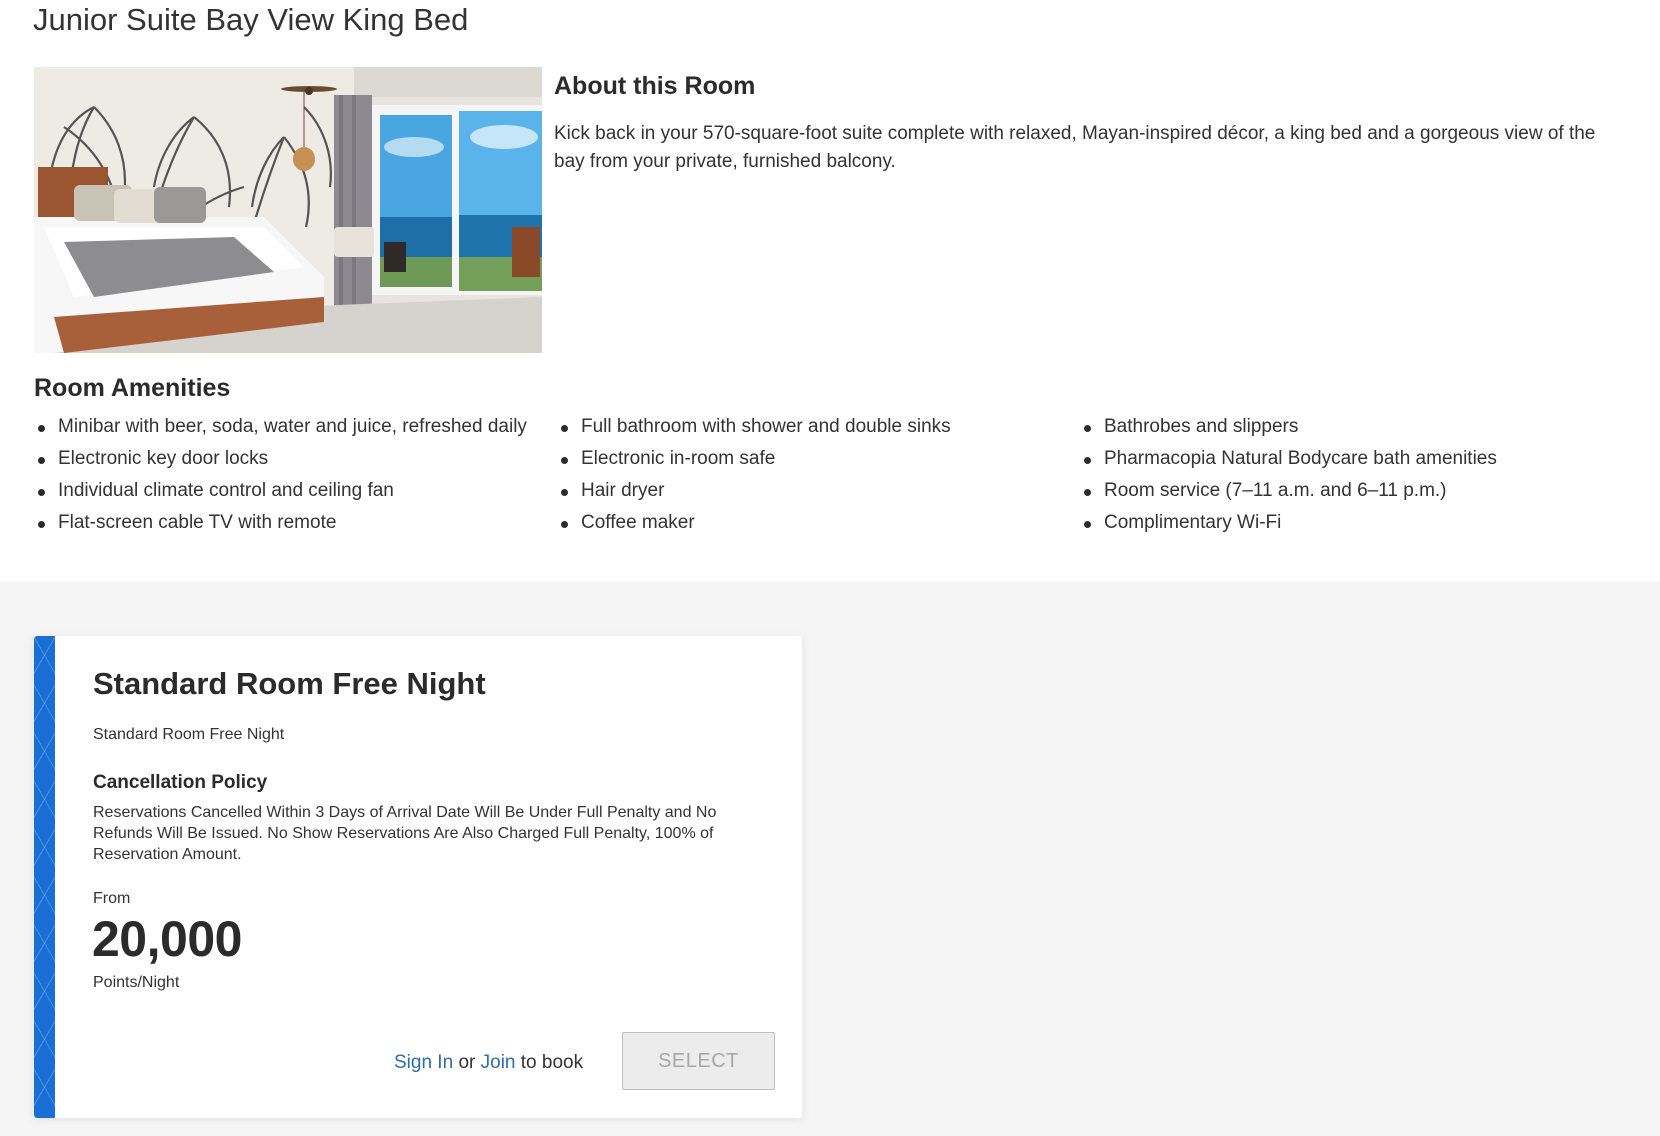  I want to click on amenity-item: Electronic key door locks, so click(280, 459).